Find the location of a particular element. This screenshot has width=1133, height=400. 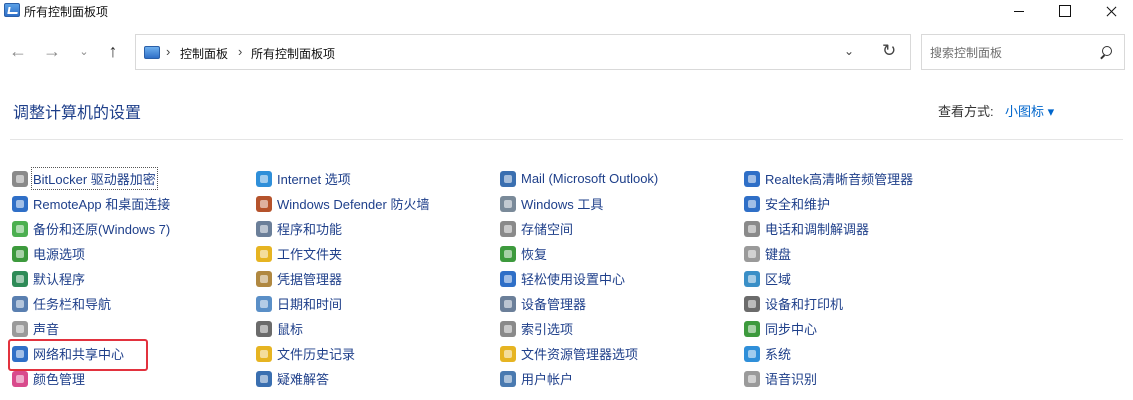

control-panel-item: 疑难解答 is located at coordinates (342, 378).